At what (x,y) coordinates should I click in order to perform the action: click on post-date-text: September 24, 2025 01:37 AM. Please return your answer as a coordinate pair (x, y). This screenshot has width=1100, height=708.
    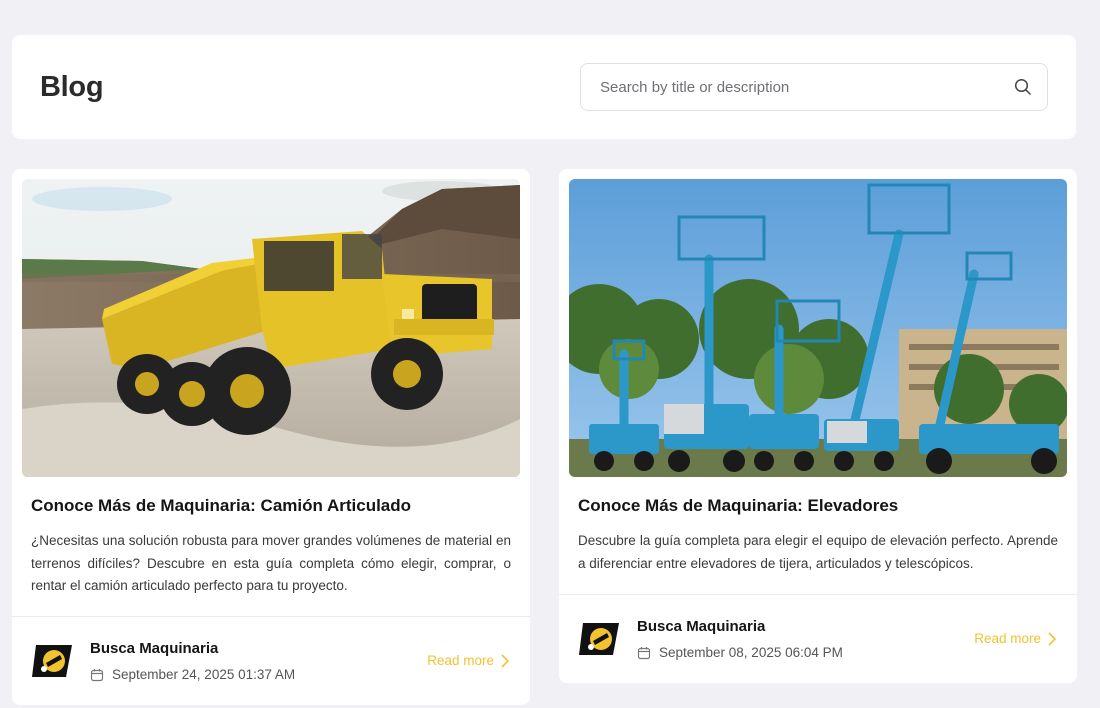
    Looking at the image, I should click on (204, 674).